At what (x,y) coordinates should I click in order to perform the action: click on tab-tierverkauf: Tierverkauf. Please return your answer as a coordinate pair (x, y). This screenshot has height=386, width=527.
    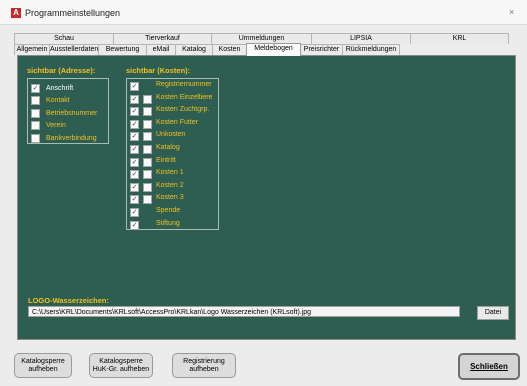
    Looking at the image, I should click on (162, 38).